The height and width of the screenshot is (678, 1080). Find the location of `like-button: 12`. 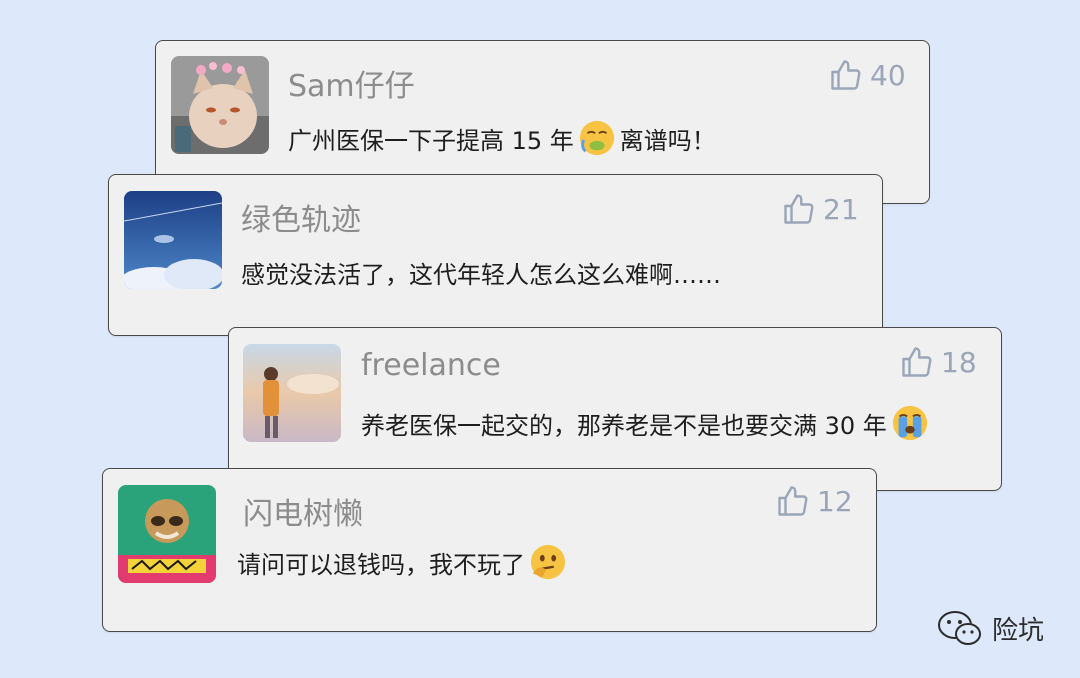

like-button: 12 is located at coordinates (814, 501).